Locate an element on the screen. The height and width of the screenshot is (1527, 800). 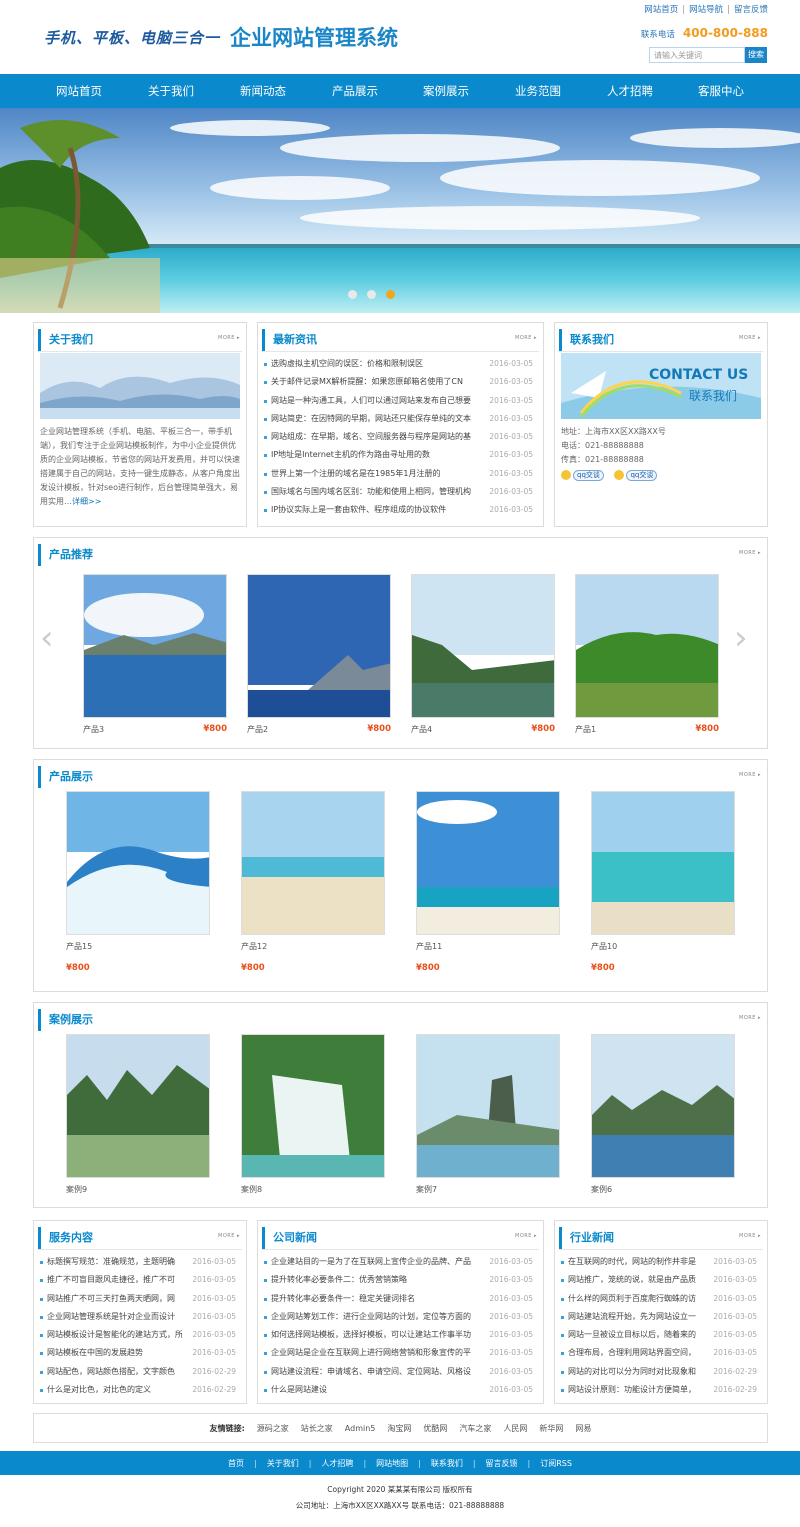
news-item: 在互联网的时代，网站的制作并非是 2016-03-05 is located at coordinates (661, 1262).